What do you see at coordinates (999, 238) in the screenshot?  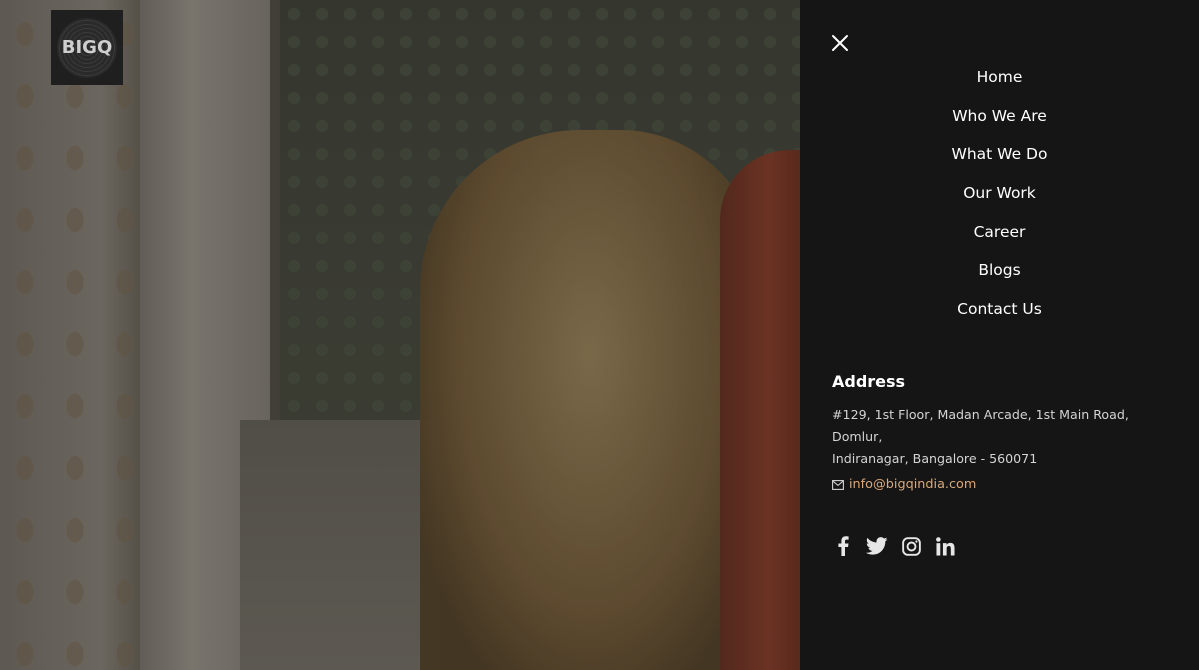 I see `nav-item-career: Career` at bounding box center [999, 238].